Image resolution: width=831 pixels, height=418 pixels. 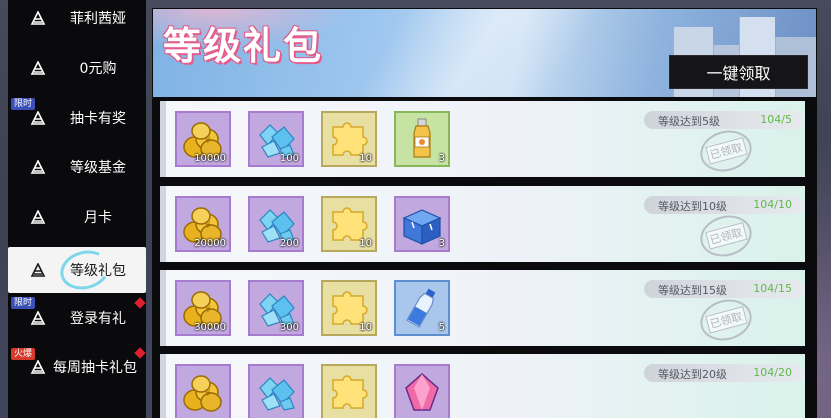 I want to click on item-quantity: 100, so click(x=289, y=158).